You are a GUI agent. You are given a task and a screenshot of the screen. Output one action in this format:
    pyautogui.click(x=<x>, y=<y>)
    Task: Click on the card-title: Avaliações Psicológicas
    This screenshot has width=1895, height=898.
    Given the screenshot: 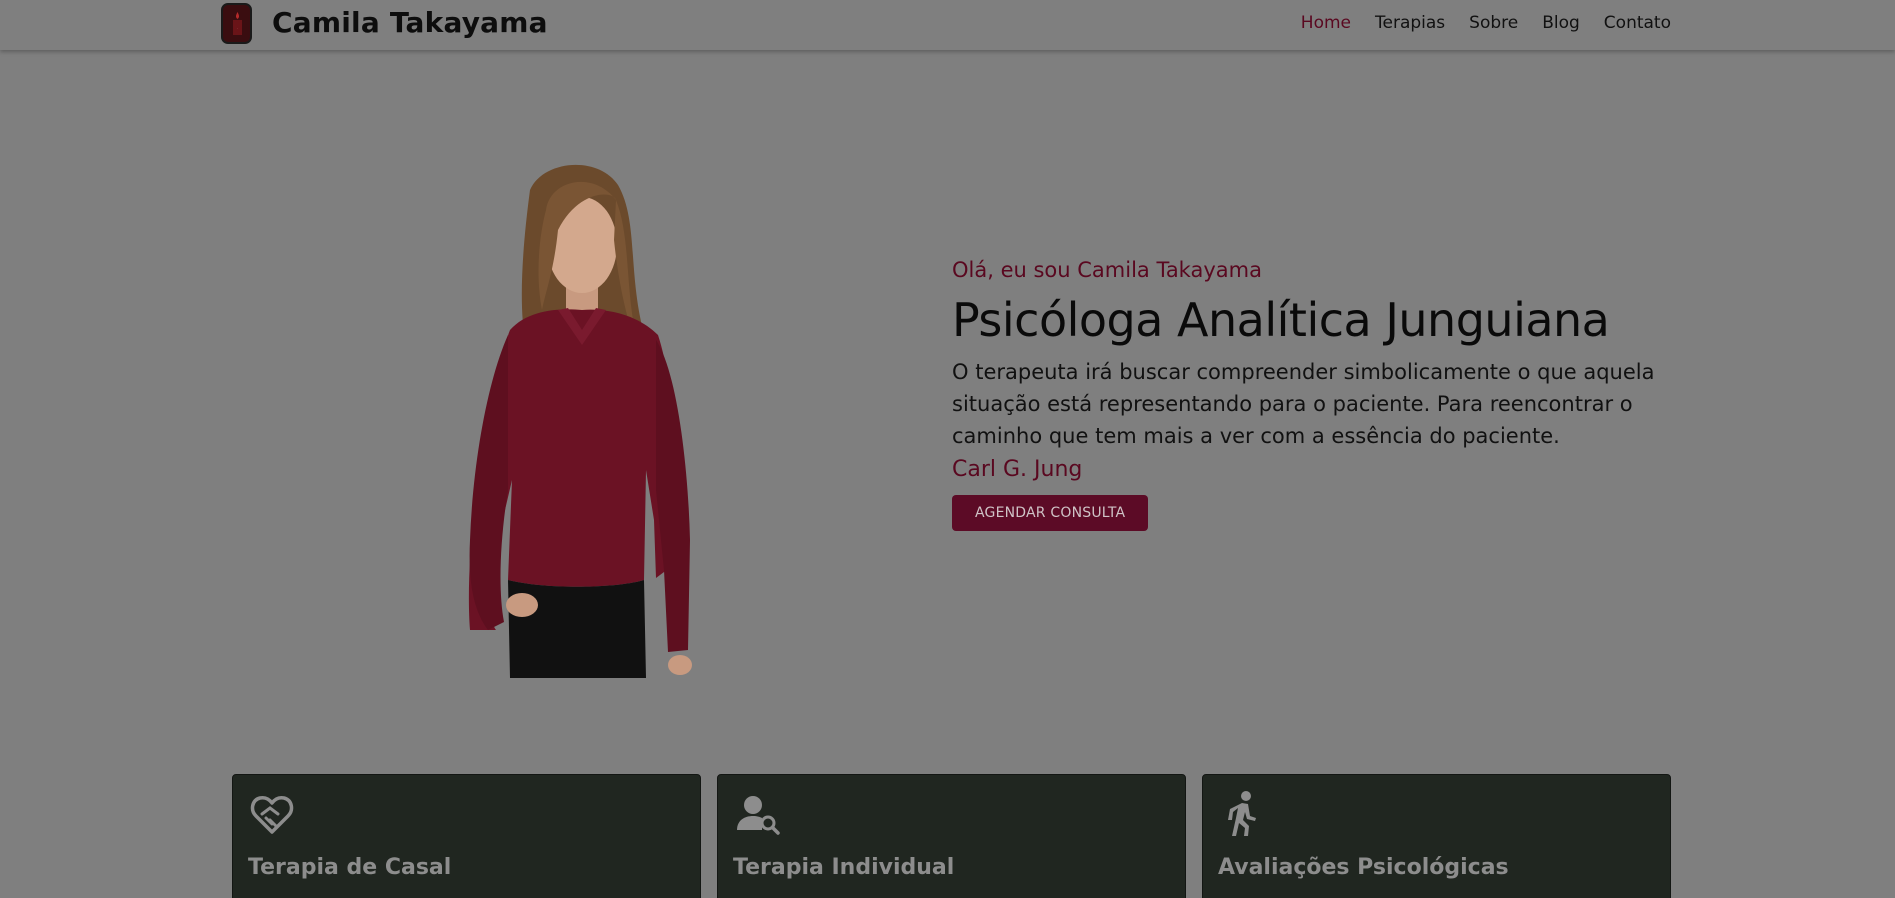 What is the action you would take?
    pyautogui.click(x=1363, y=867)
    